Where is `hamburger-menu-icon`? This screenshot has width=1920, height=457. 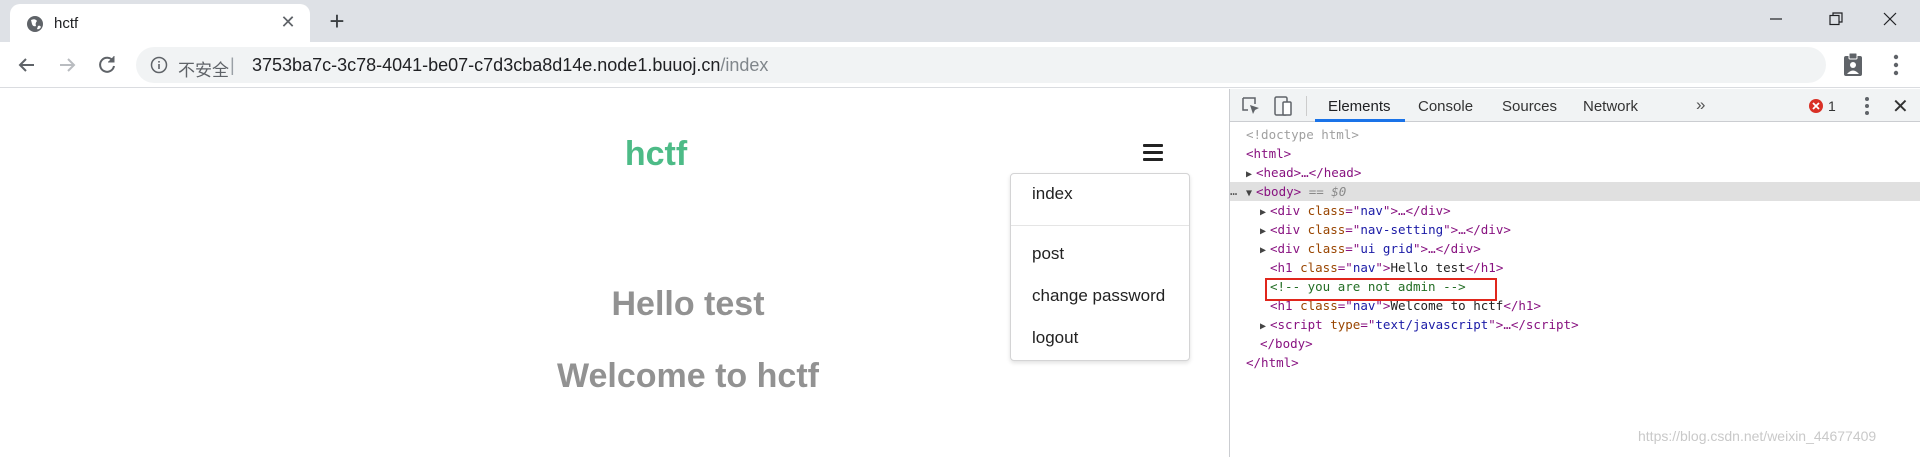 hamburger-menu-icon is located at coordinates (1153, 153).